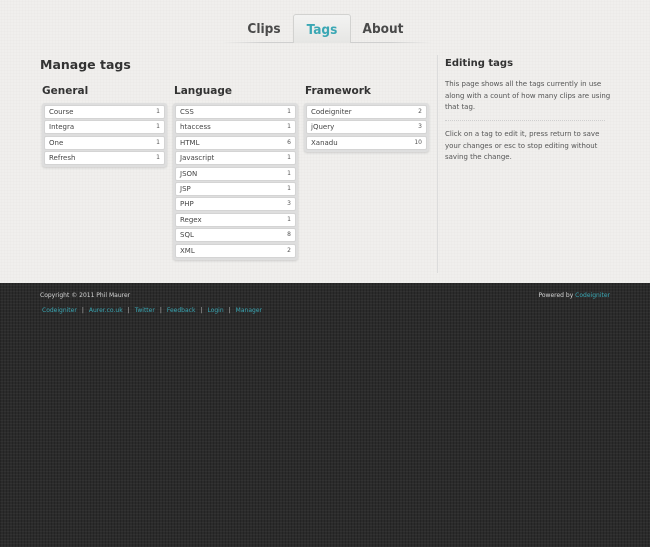 This screenshot has width=650, height=547. I want to click on tag-row: CSS 1, so click(235, 112).